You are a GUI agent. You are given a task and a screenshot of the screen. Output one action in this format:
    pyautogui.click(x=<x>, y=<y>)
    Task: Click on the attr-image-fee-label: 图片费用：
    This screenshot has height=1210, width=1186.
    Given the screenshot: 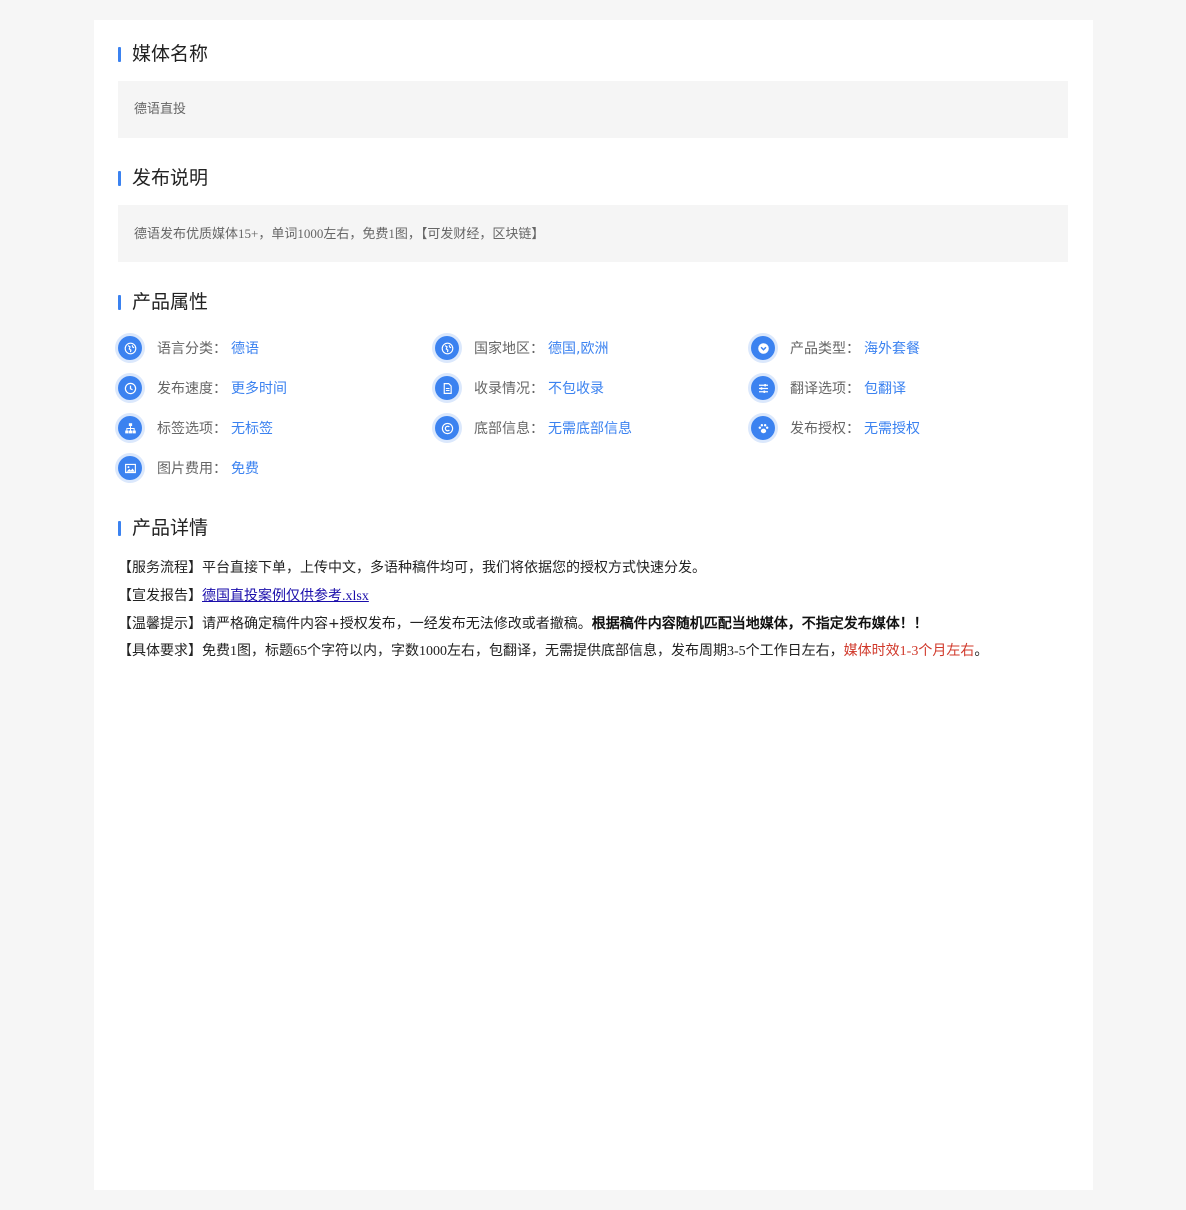 What is the action you would take?
    pyautogui.click(x=192, y=469)
    